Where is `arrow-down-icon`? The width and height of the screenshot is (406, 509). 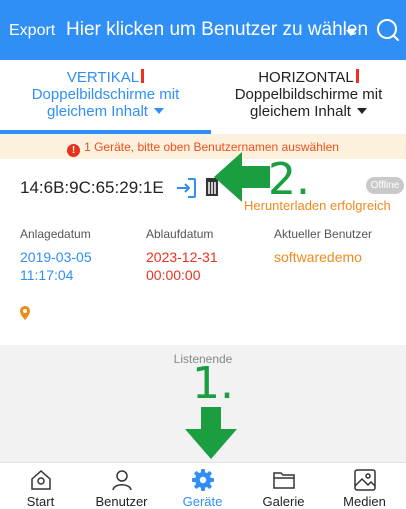
arrow-down-icon is located at coordinates (211, 433).